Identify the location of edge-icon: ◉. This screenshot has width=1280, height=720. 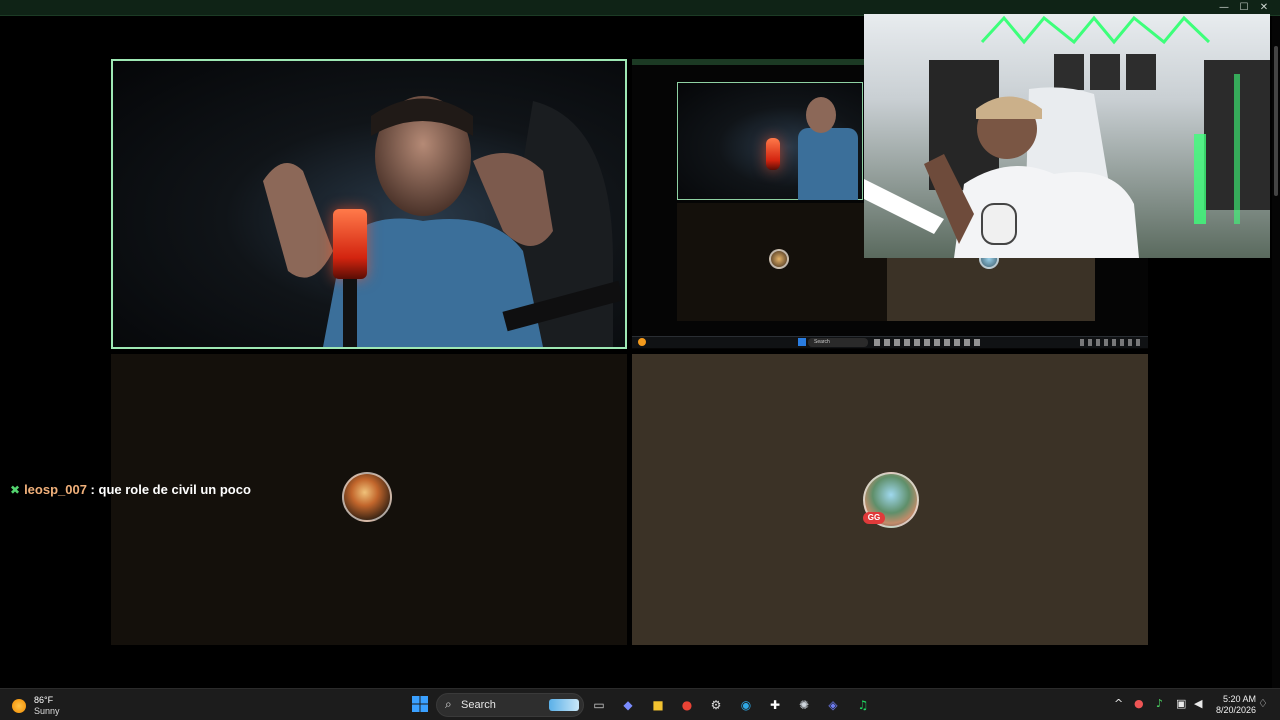
(746, 705).